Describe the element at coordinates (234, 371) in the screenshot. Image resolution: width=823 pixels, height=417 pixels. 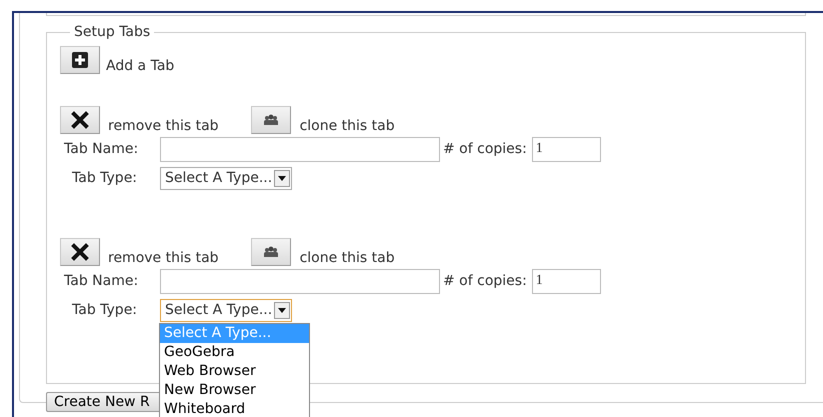
I see `dropdown-option: Web Browser` at that location.